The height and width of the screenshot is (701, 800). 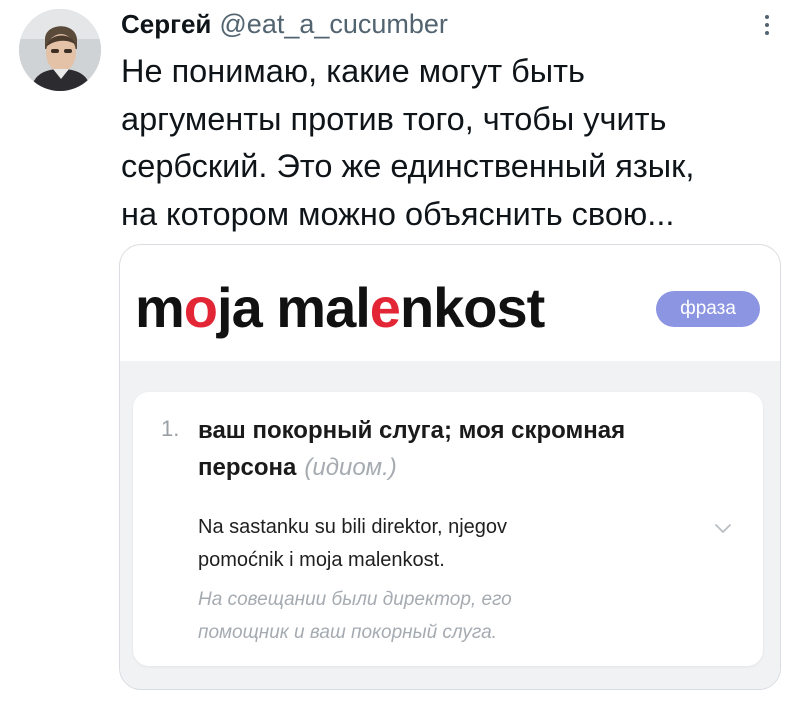 I want to click on dictionary-header: moja malenkost фраза, so click(x=450, y=303).